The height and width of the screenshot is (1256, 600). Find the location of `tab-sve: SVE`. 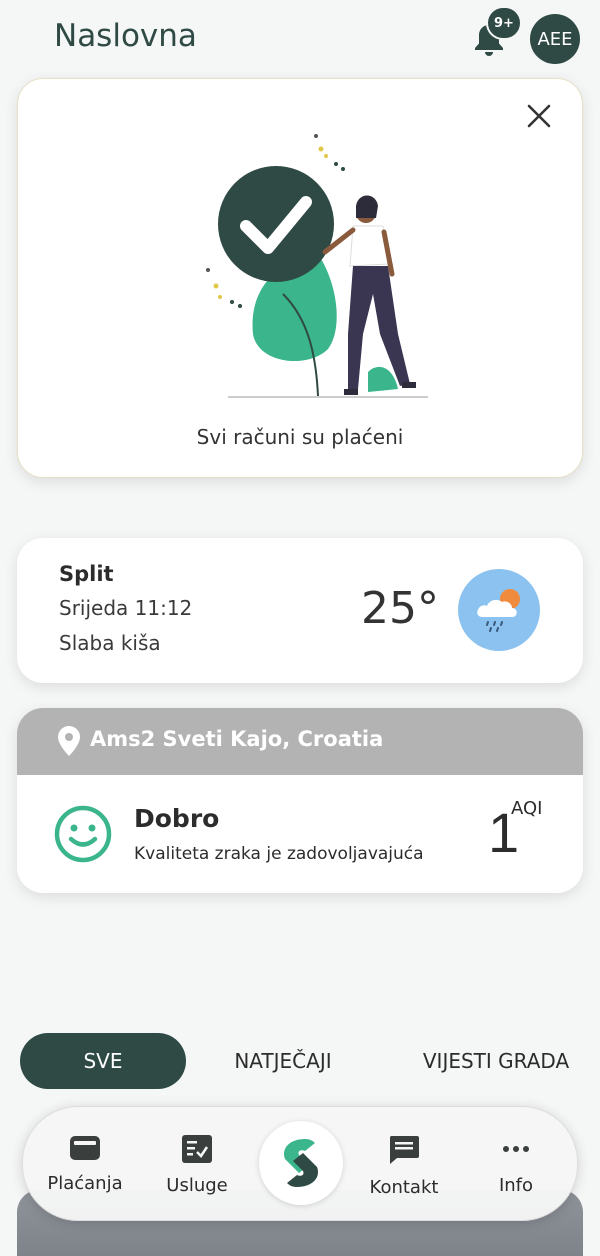

tab-sve: SVE is located at coordinates (103, 1061).